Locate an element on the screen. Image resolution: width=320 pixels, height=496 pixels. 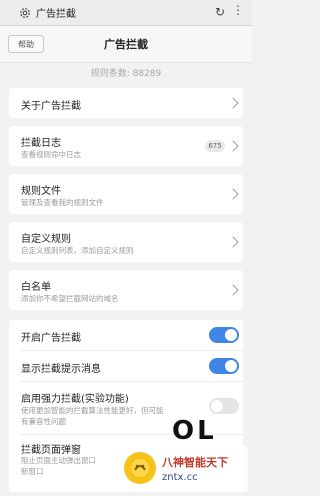
strong-block-sub-1: 使用更加智能的拦截算法性能更好，但可能 is located at coordinates (92, 410).